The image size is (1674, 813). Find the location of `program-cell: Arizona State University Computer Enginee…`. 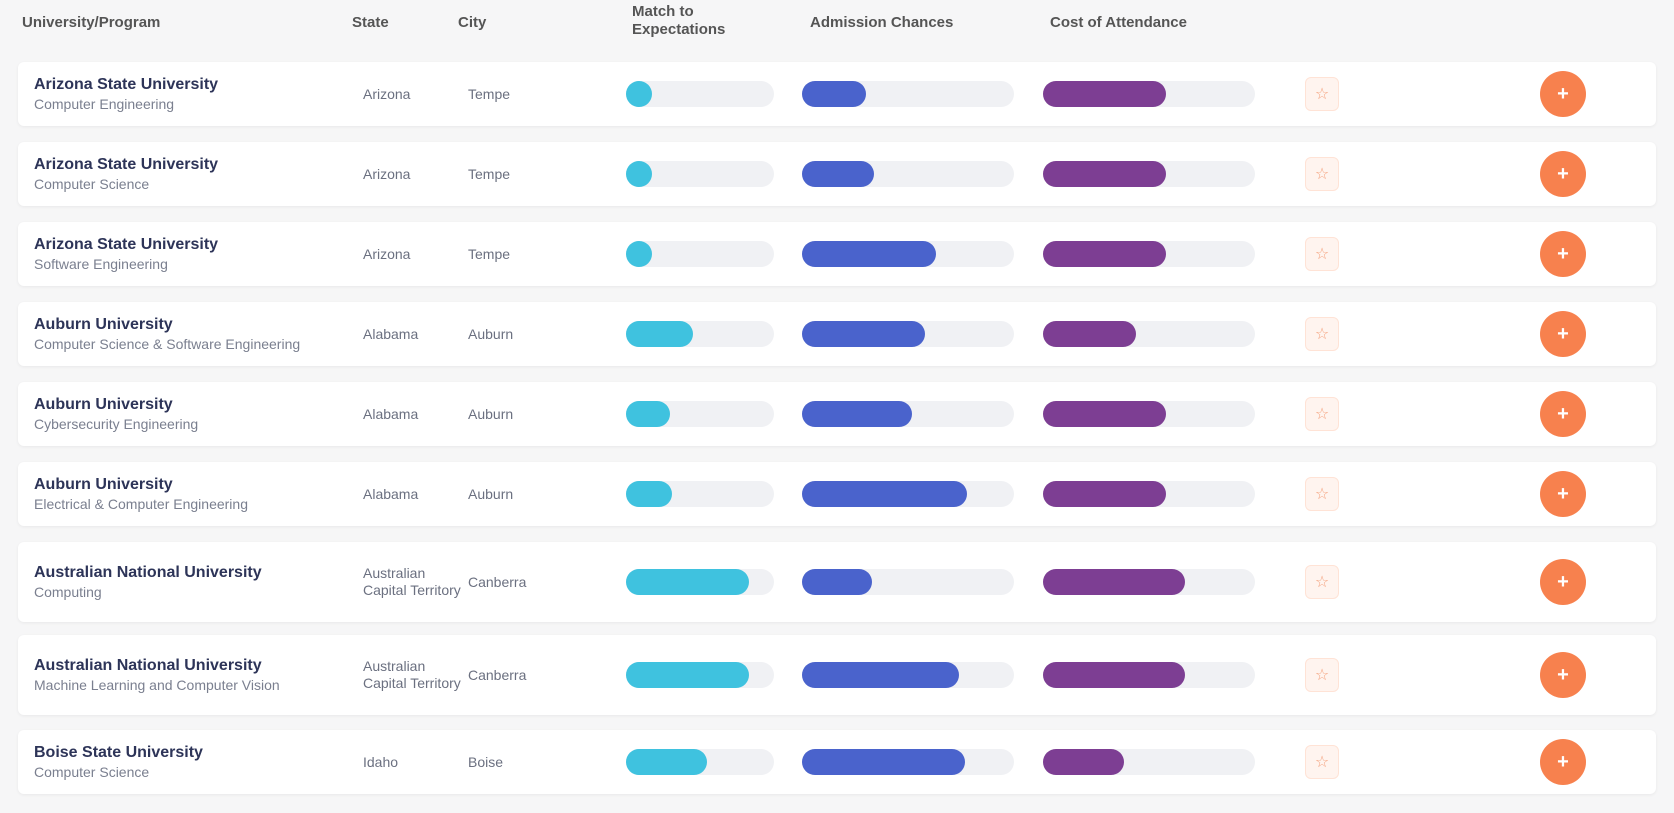

program-cell: Arizona State University Computer Enginee… is located at coordinates (199, 94).